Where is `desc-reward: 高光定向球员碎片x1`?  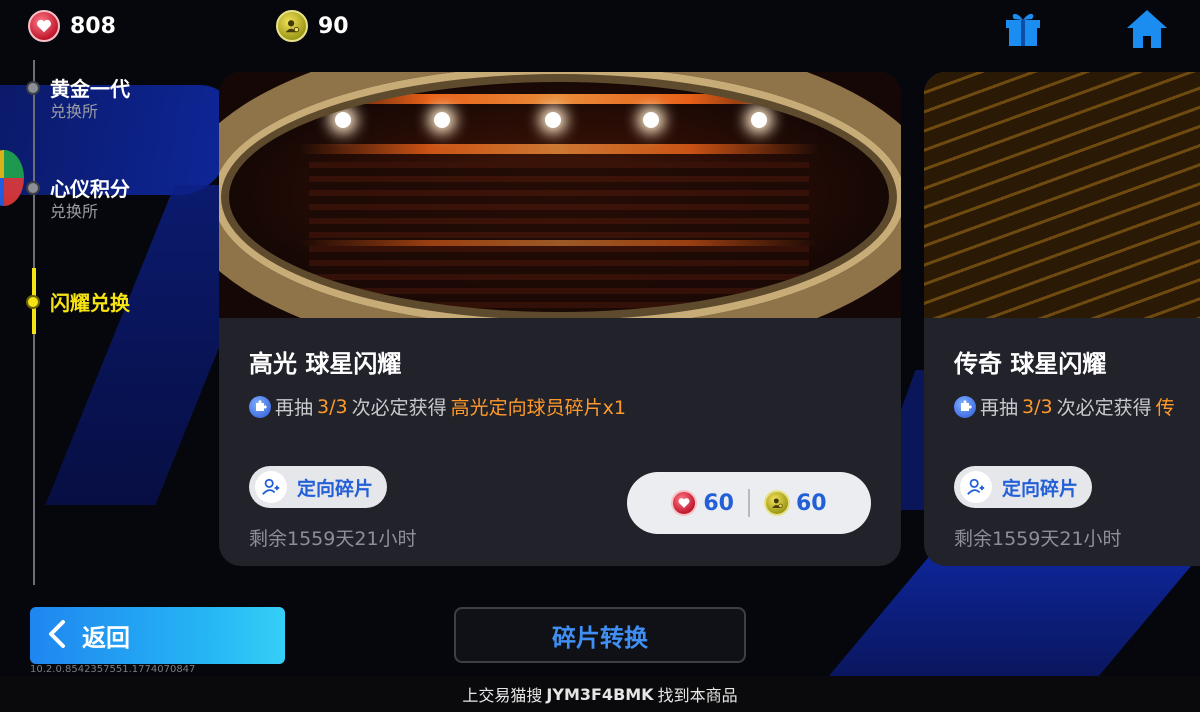 desc-reward: 高光定向球员碎片x1 is located at coordinates (538, 408).